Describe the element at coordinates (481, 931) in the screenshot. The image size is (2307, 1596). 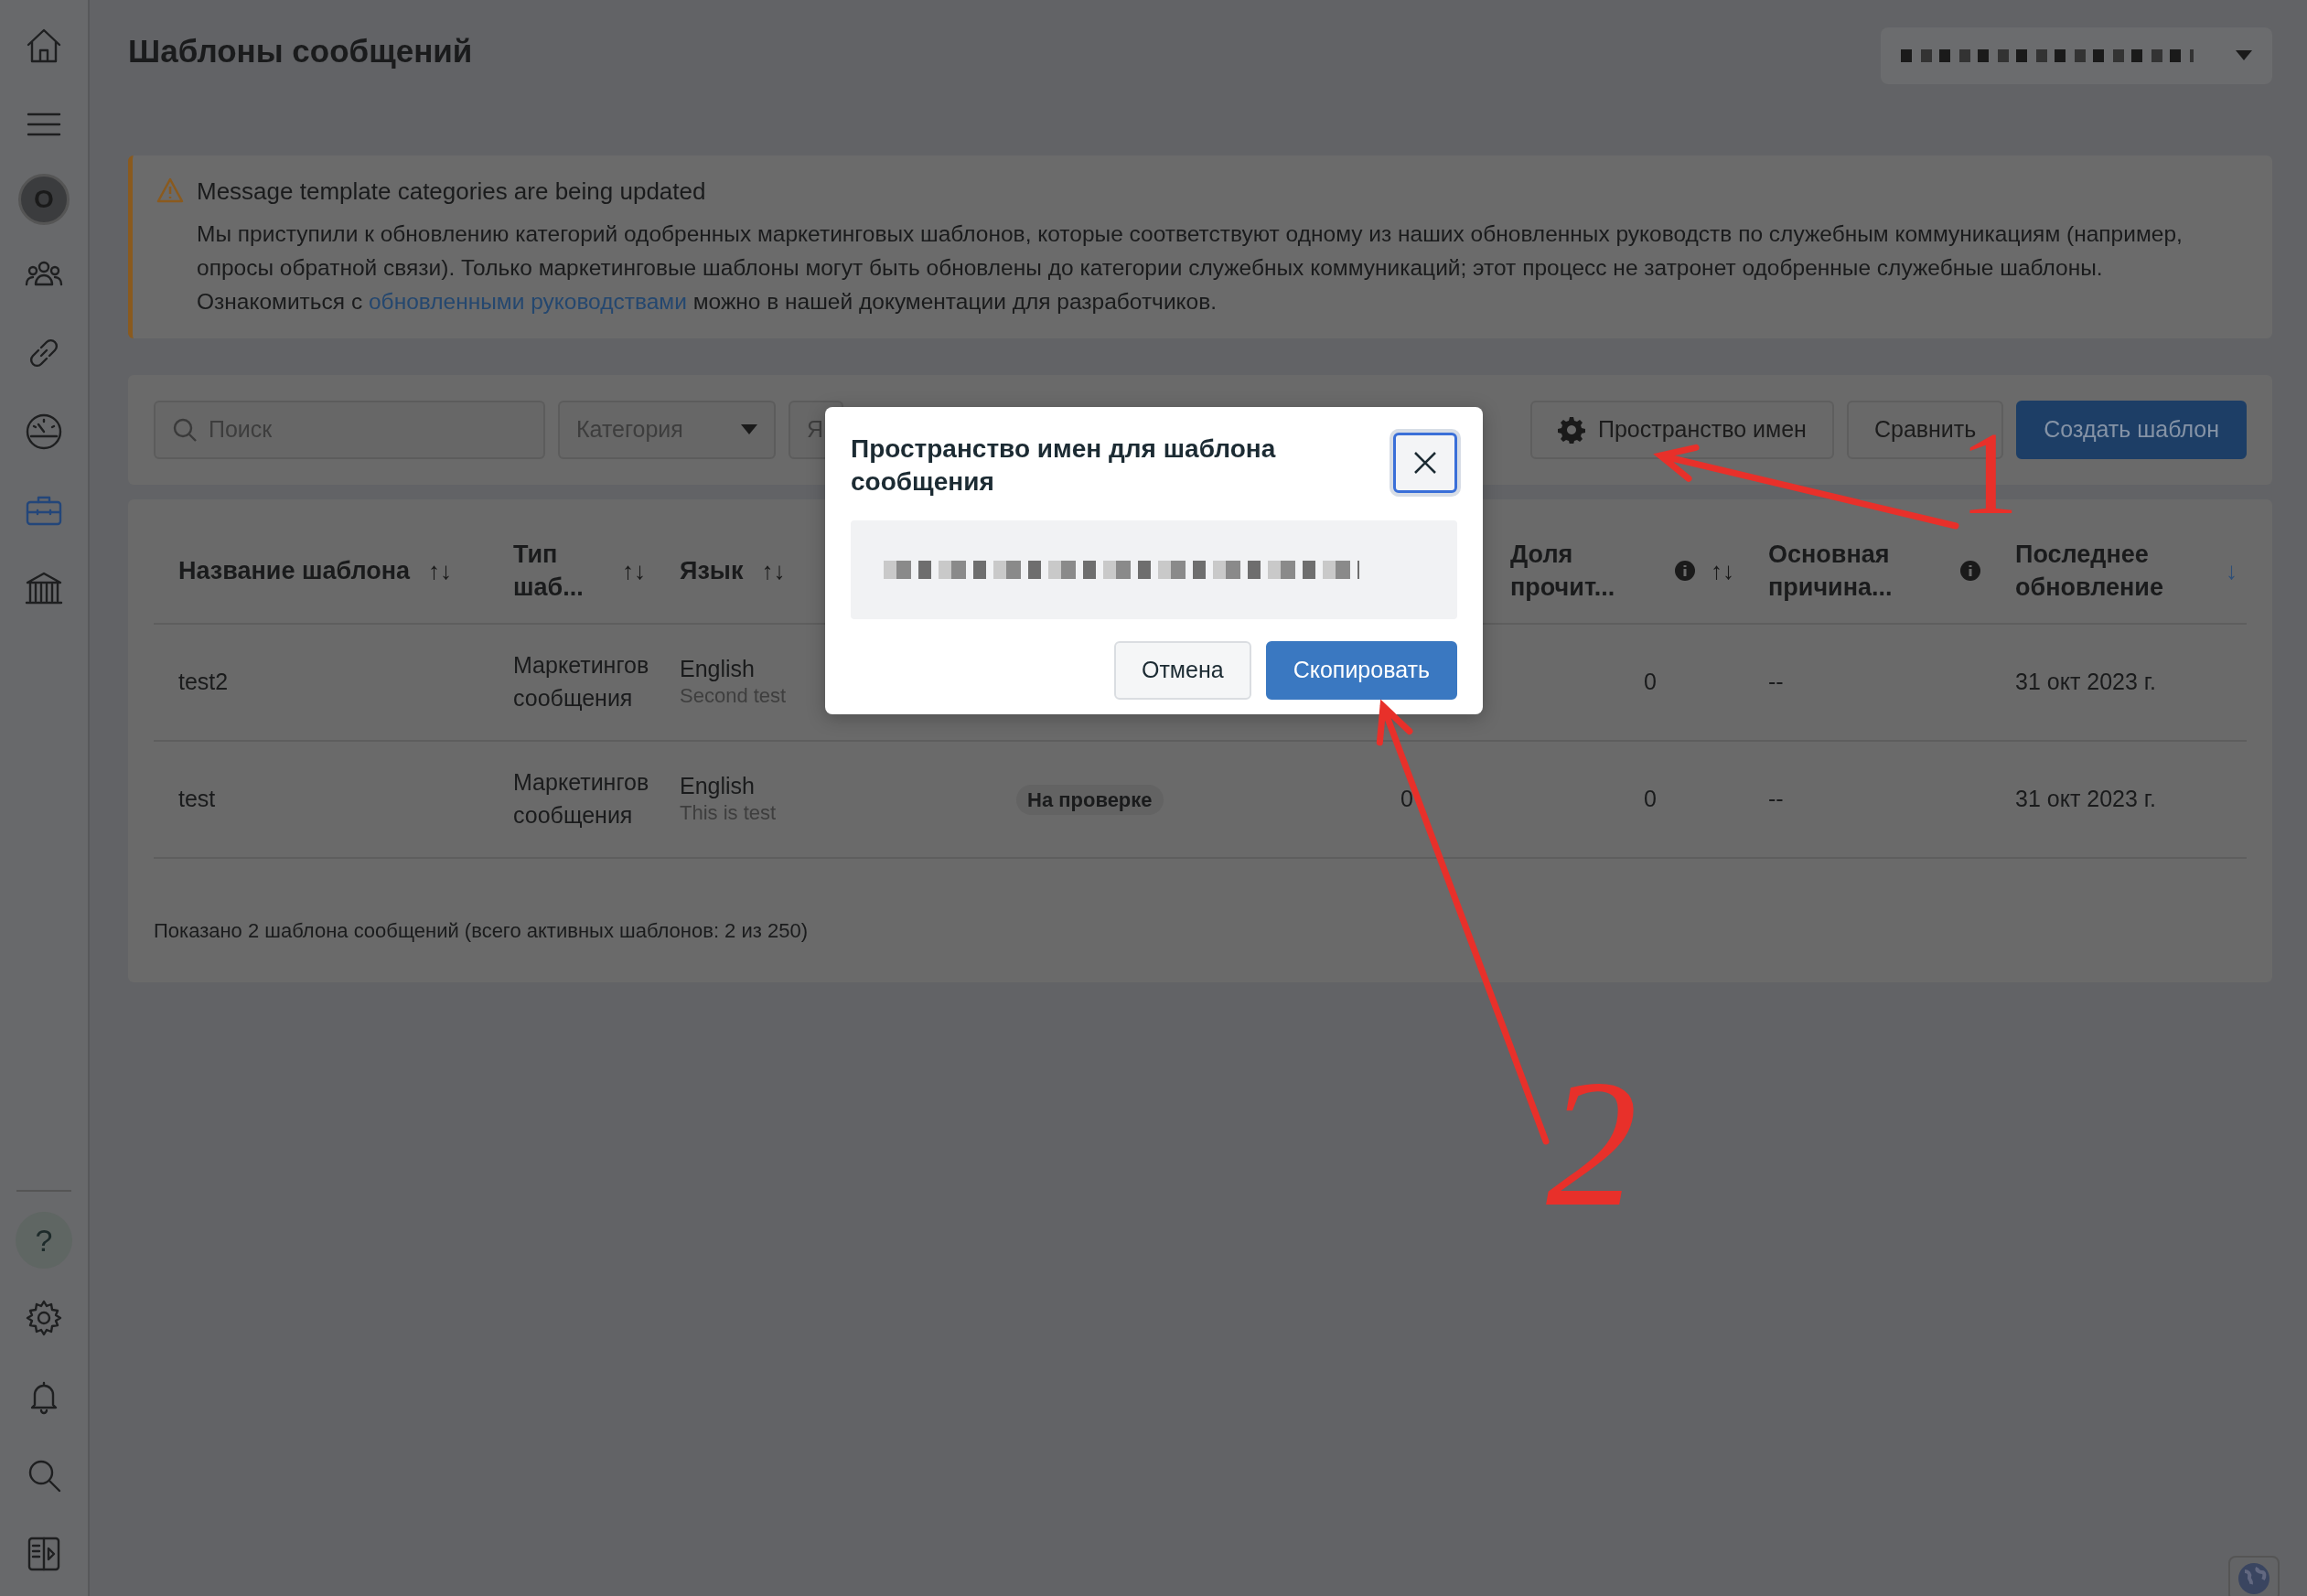
I see `table-summary: Показано 2 шаблона сообщений (всего активных шаблонов: 2 из 250)` at that location.